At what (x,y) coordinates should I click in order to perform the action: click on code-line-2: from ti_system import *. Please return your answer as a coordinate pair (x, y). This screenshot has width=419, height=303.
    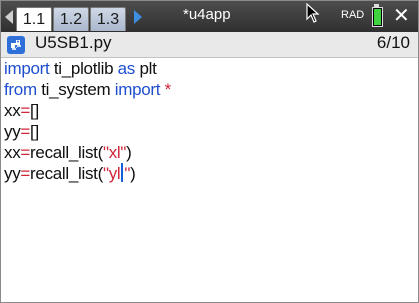
    Looking at the image, I should click on (87, 90).